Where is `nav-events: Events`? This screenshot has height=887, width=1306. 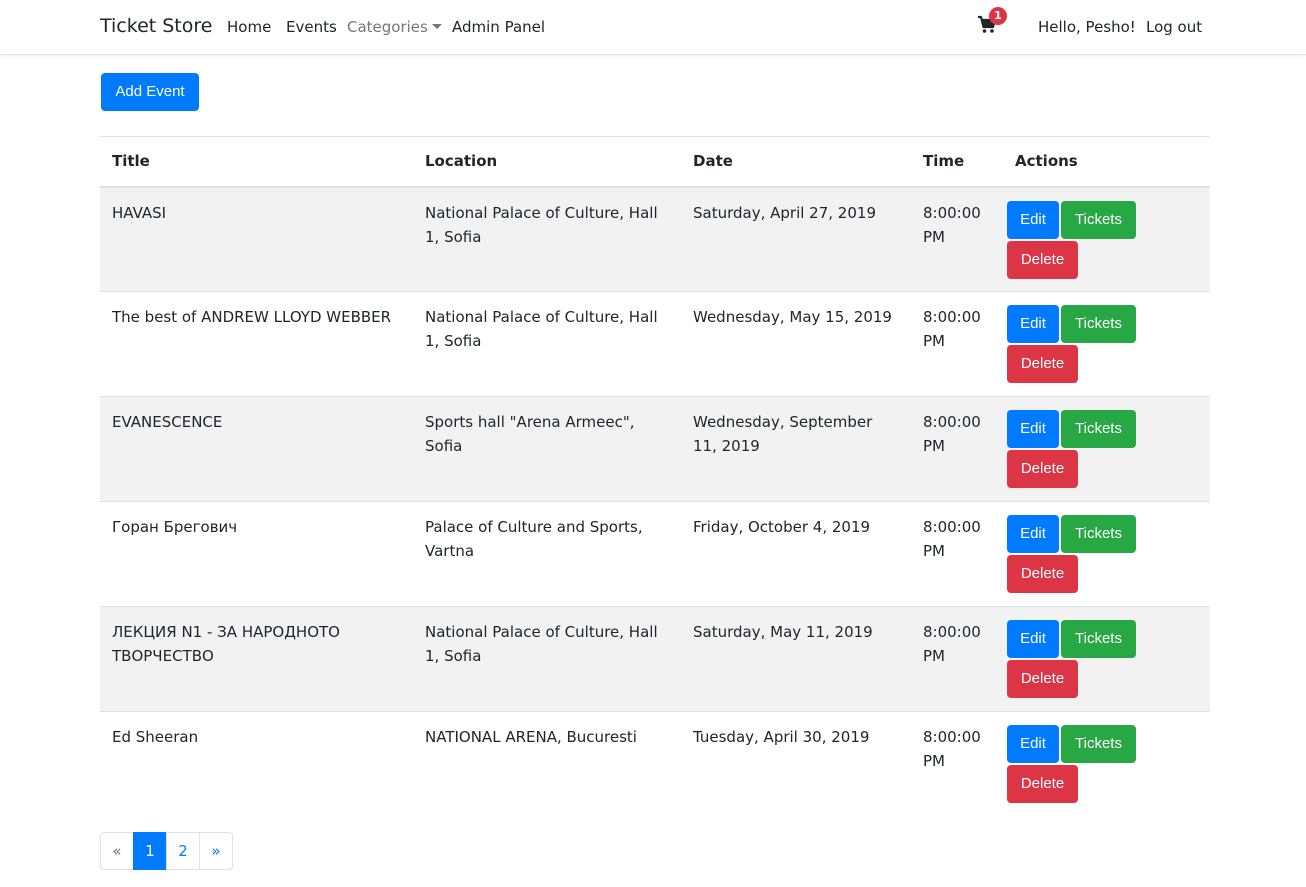
nav-events: Events is located at coordinates (311, 27).